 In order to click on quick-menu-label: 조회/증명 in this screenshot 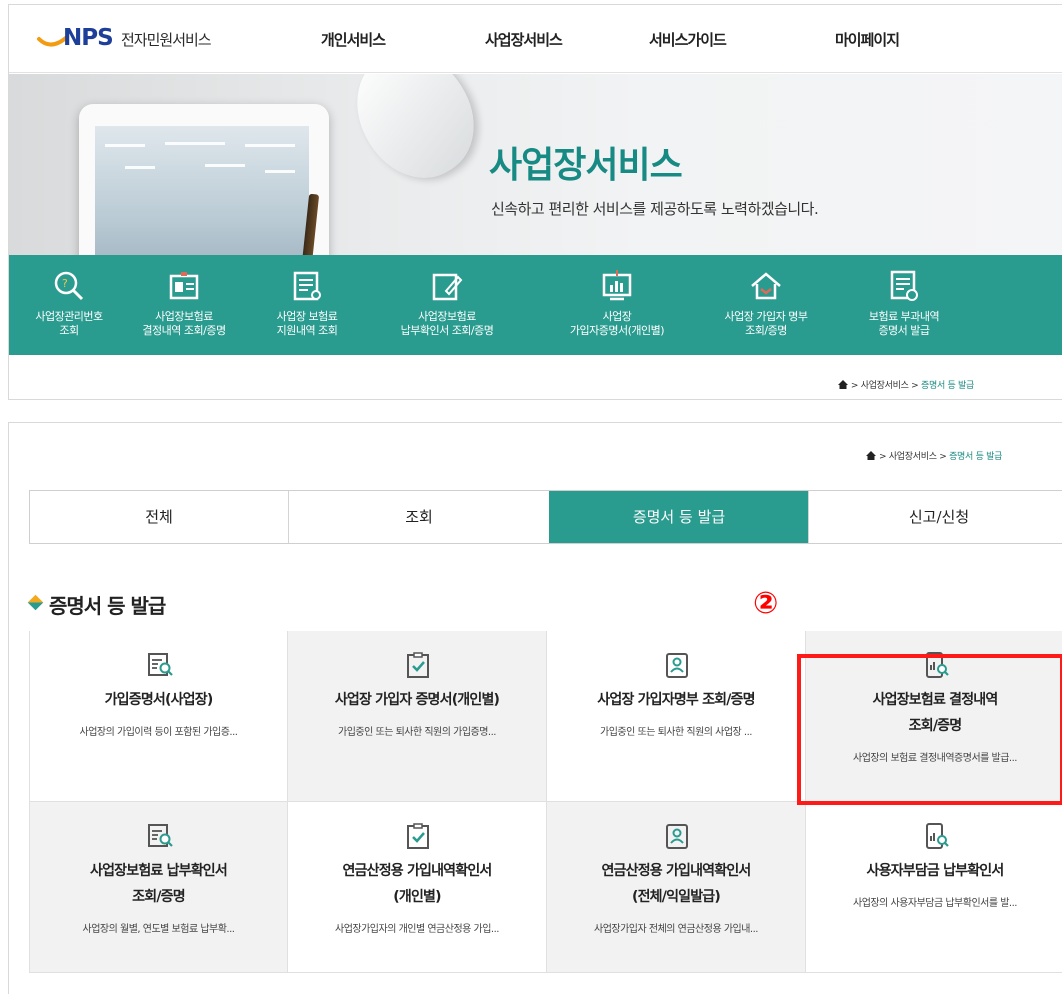, I will do `click(766, 330)`.